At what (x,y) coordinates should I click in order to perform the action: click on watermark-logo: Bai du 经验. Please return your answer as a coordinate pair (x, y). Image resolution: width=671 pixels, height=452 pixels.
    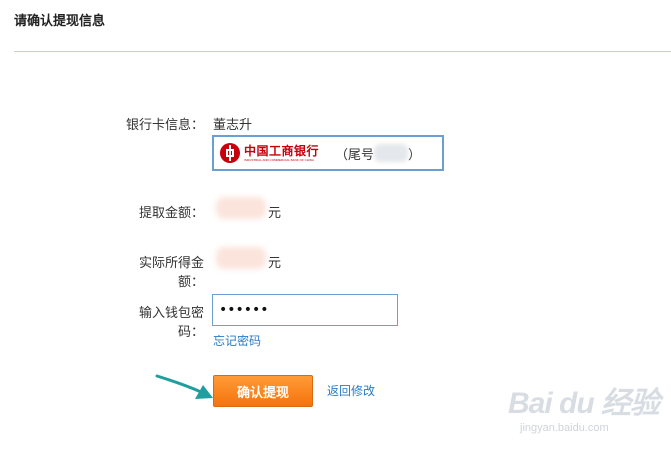
    Looking at the image, I should click on (584, 403).